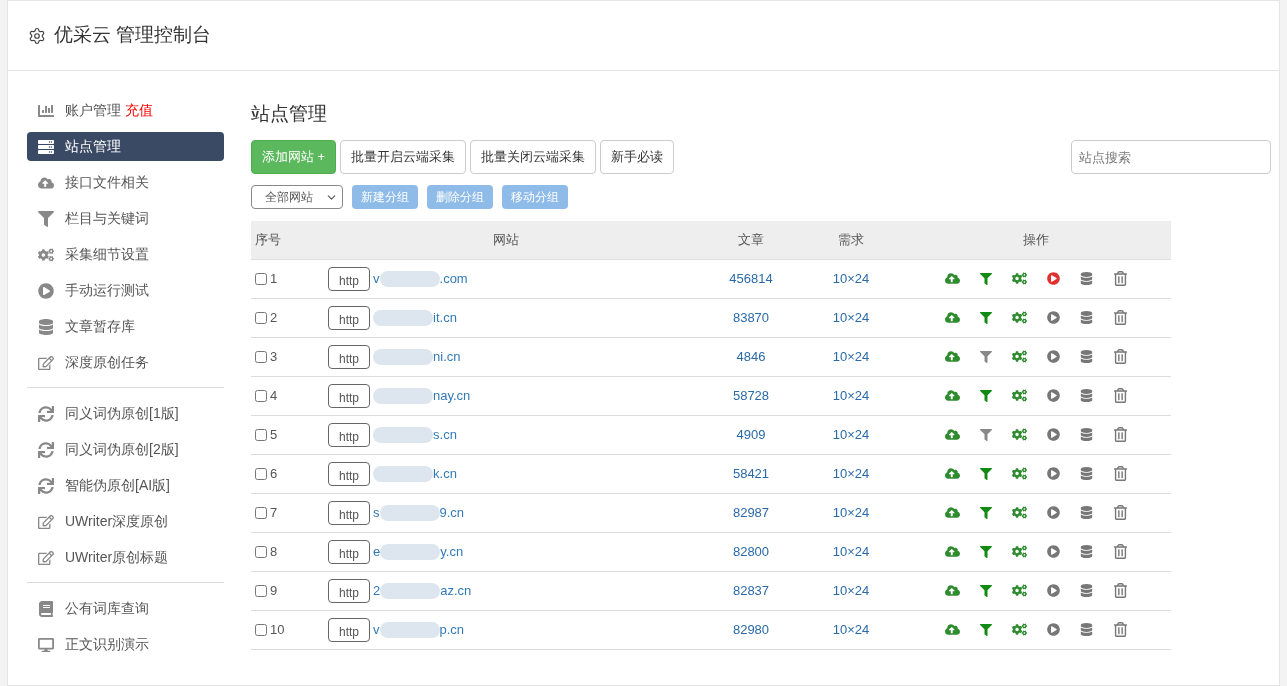 The width and height of the screenshot is (1287, 686). What do you see at coordinates (125, 644) in the screenshot?
I see `sidebar-item: 正文识别演示` at bounding box center [125, 644].